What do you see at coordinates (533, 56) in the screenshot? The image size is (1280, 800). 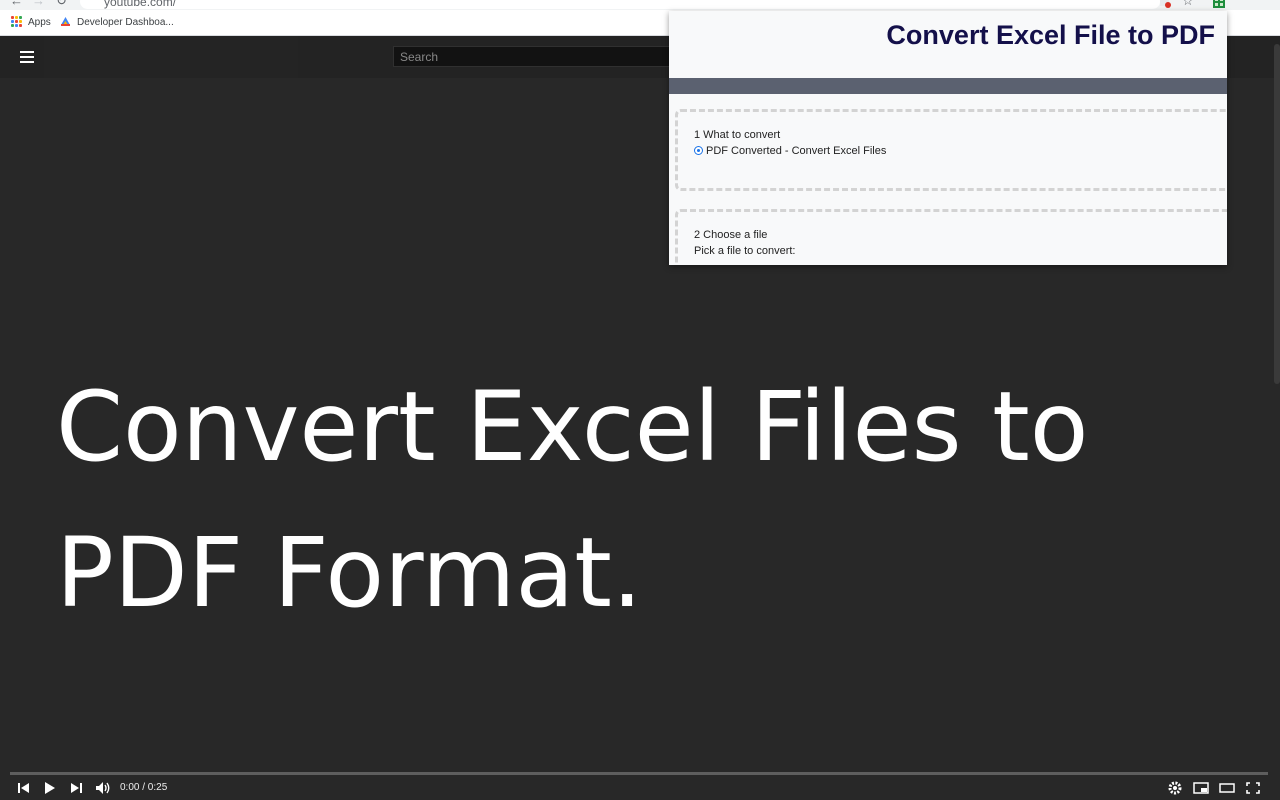 I see `search-input` at bounding box center [533, 56].